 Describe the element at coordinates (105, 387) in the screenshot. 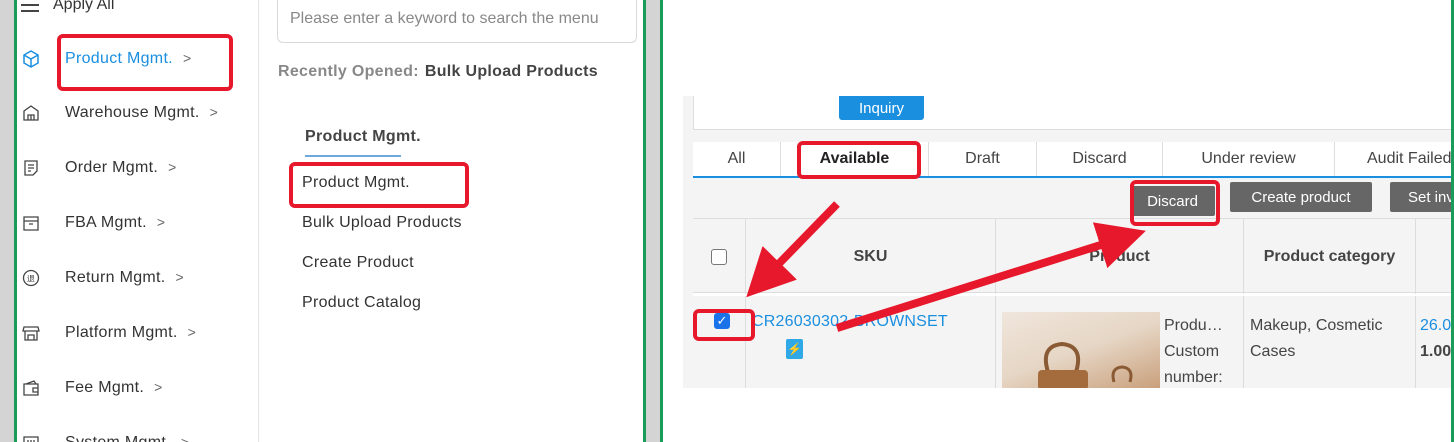

I see `sidebar-item-label: Fee Mgmt.` at that location.